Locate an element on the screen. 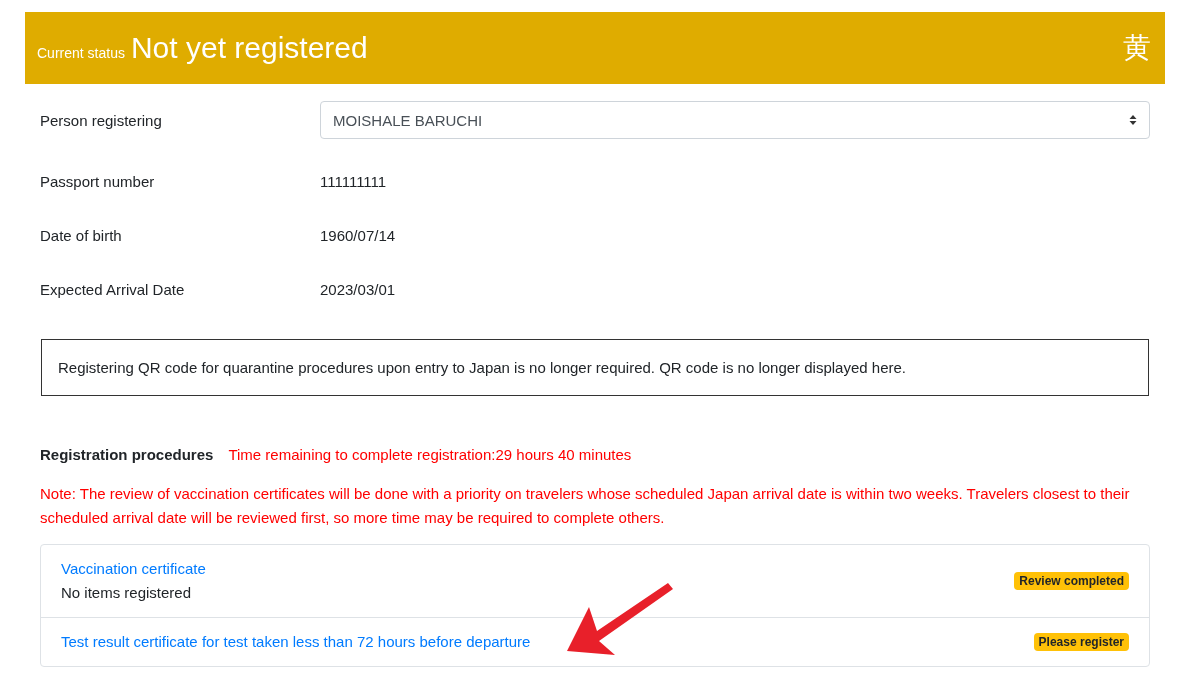 The height and width of the screenshot is (693, 1185). procedure-detail: No items registered is located at coordinates (127, 593).